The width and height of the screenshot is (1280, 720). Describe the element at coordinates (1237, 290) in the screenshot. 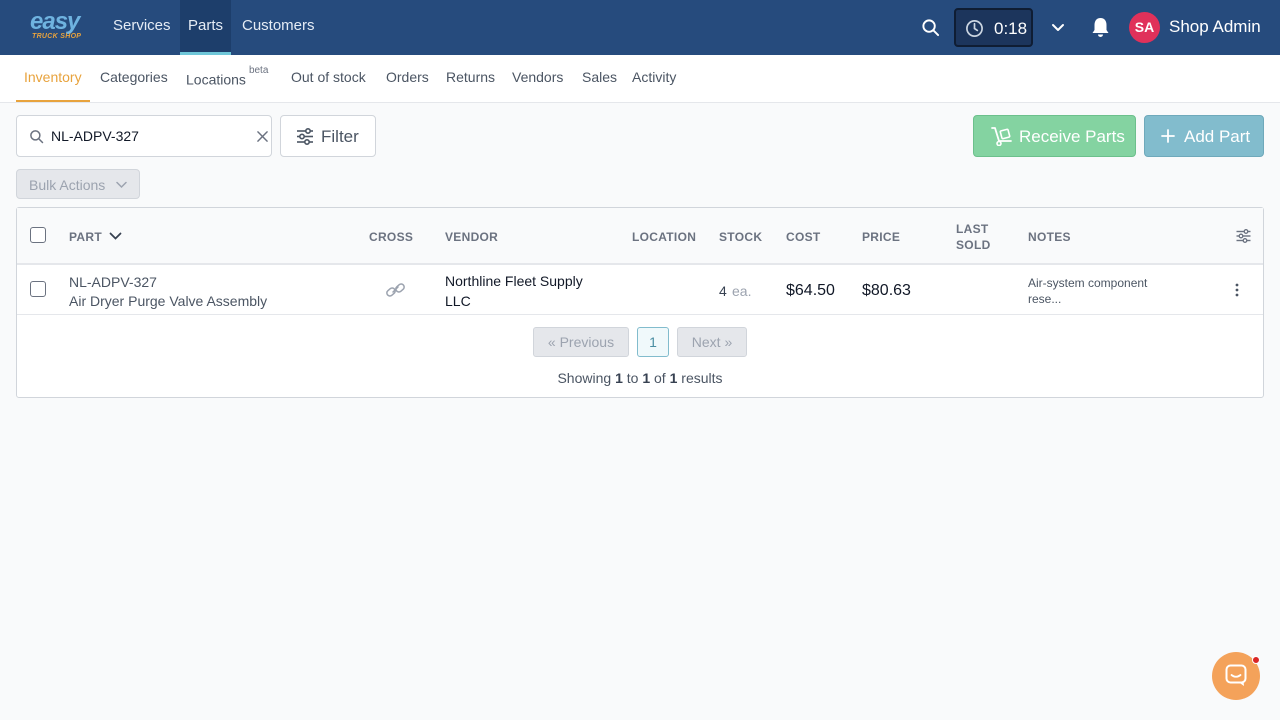

I see `more-vertical-icon` at that location.